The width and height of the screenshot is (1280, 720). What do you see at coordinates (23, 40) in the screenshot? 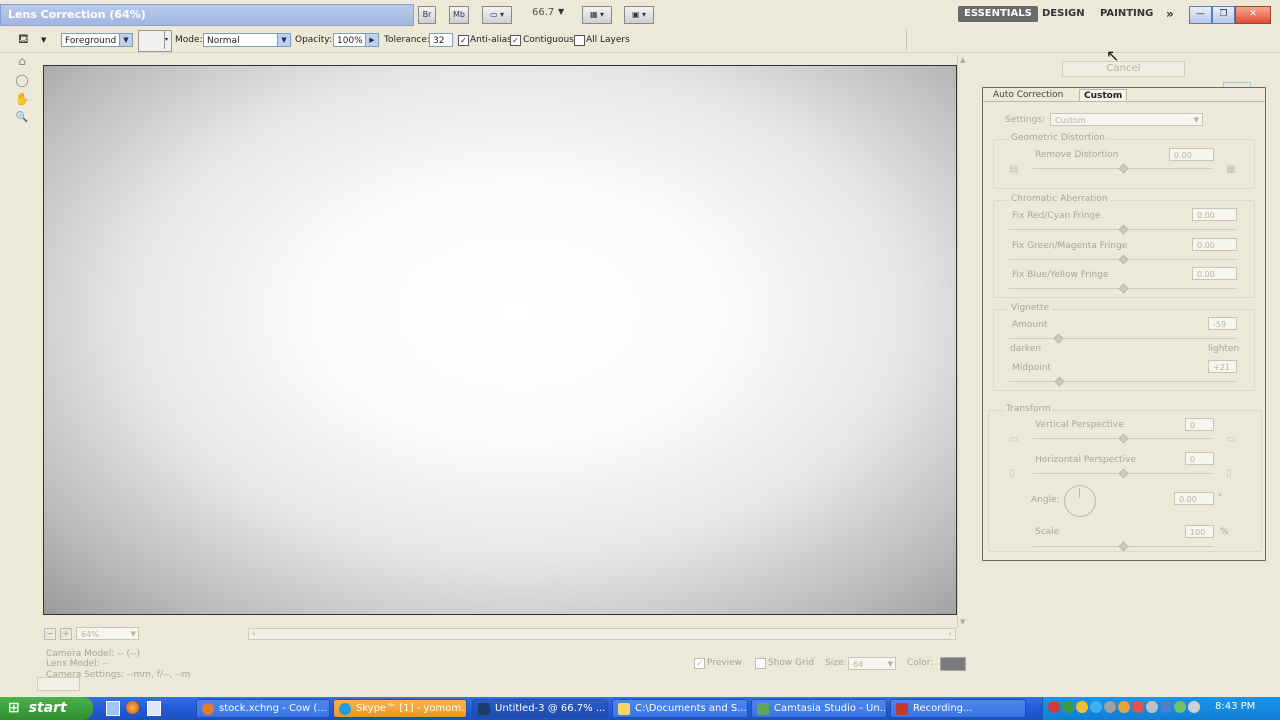
I see `paint-bucket-icon: ⛾` at bounding box center [23, 40].